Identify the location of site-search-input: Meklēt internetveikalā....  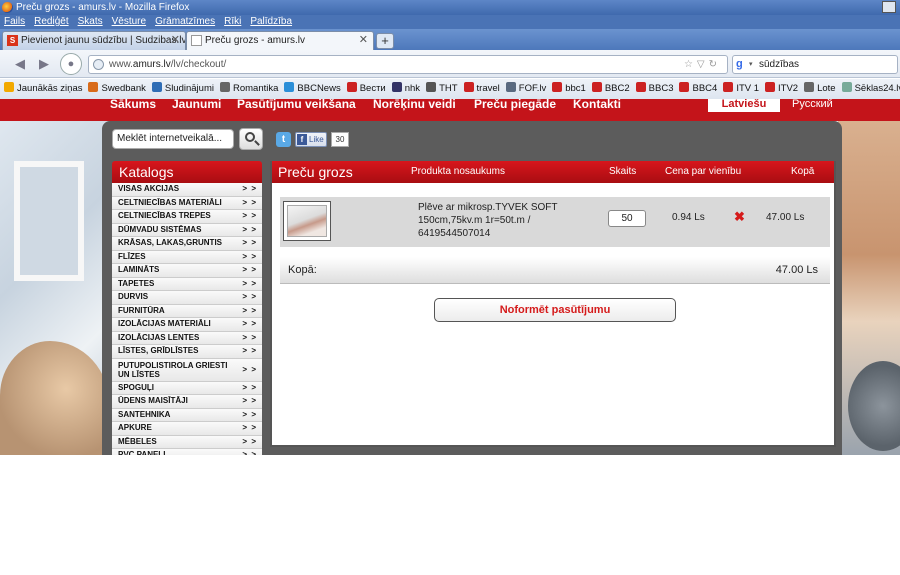
(173, 139).